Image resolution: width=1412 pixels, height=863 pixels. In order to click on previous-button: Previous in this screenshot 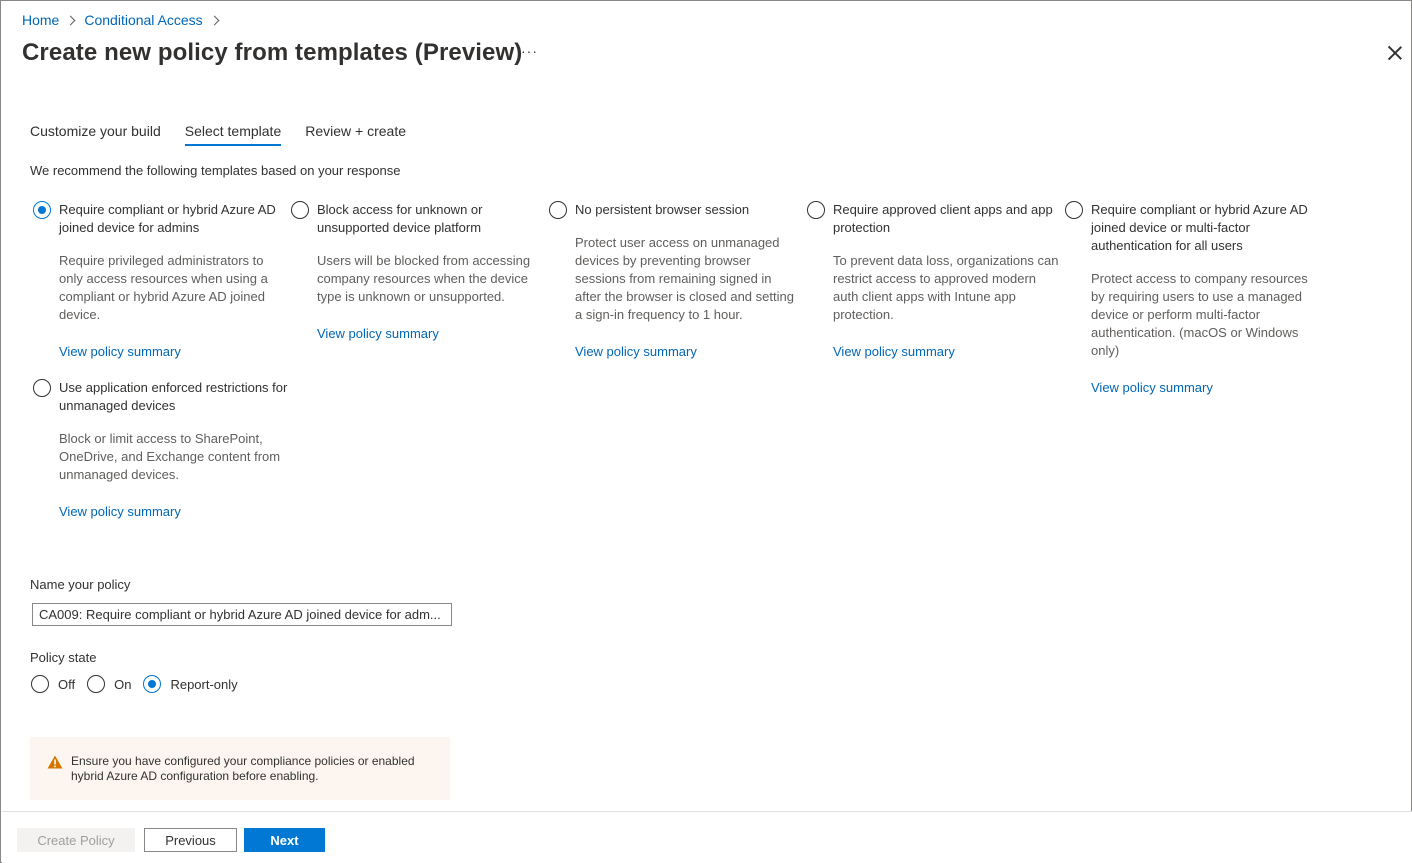, I will do `click(190, 840)`.